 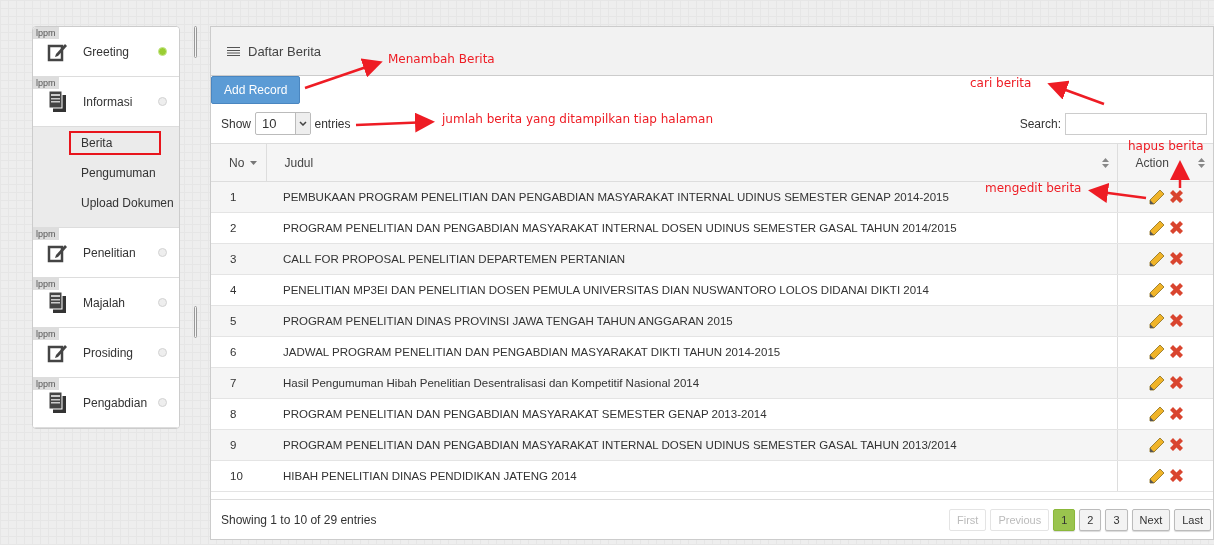 I want to click on table-cell: 8, so click(x=238, y=414).